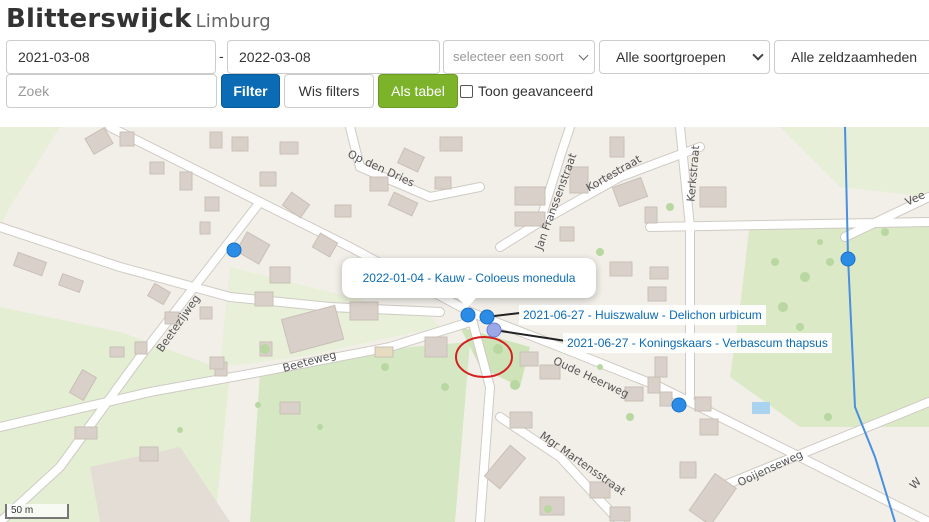  What do you see at coordinates (37, 511) in the screenshot?
I see `scale-bar: 50 m` at bounding box center [37, 511].